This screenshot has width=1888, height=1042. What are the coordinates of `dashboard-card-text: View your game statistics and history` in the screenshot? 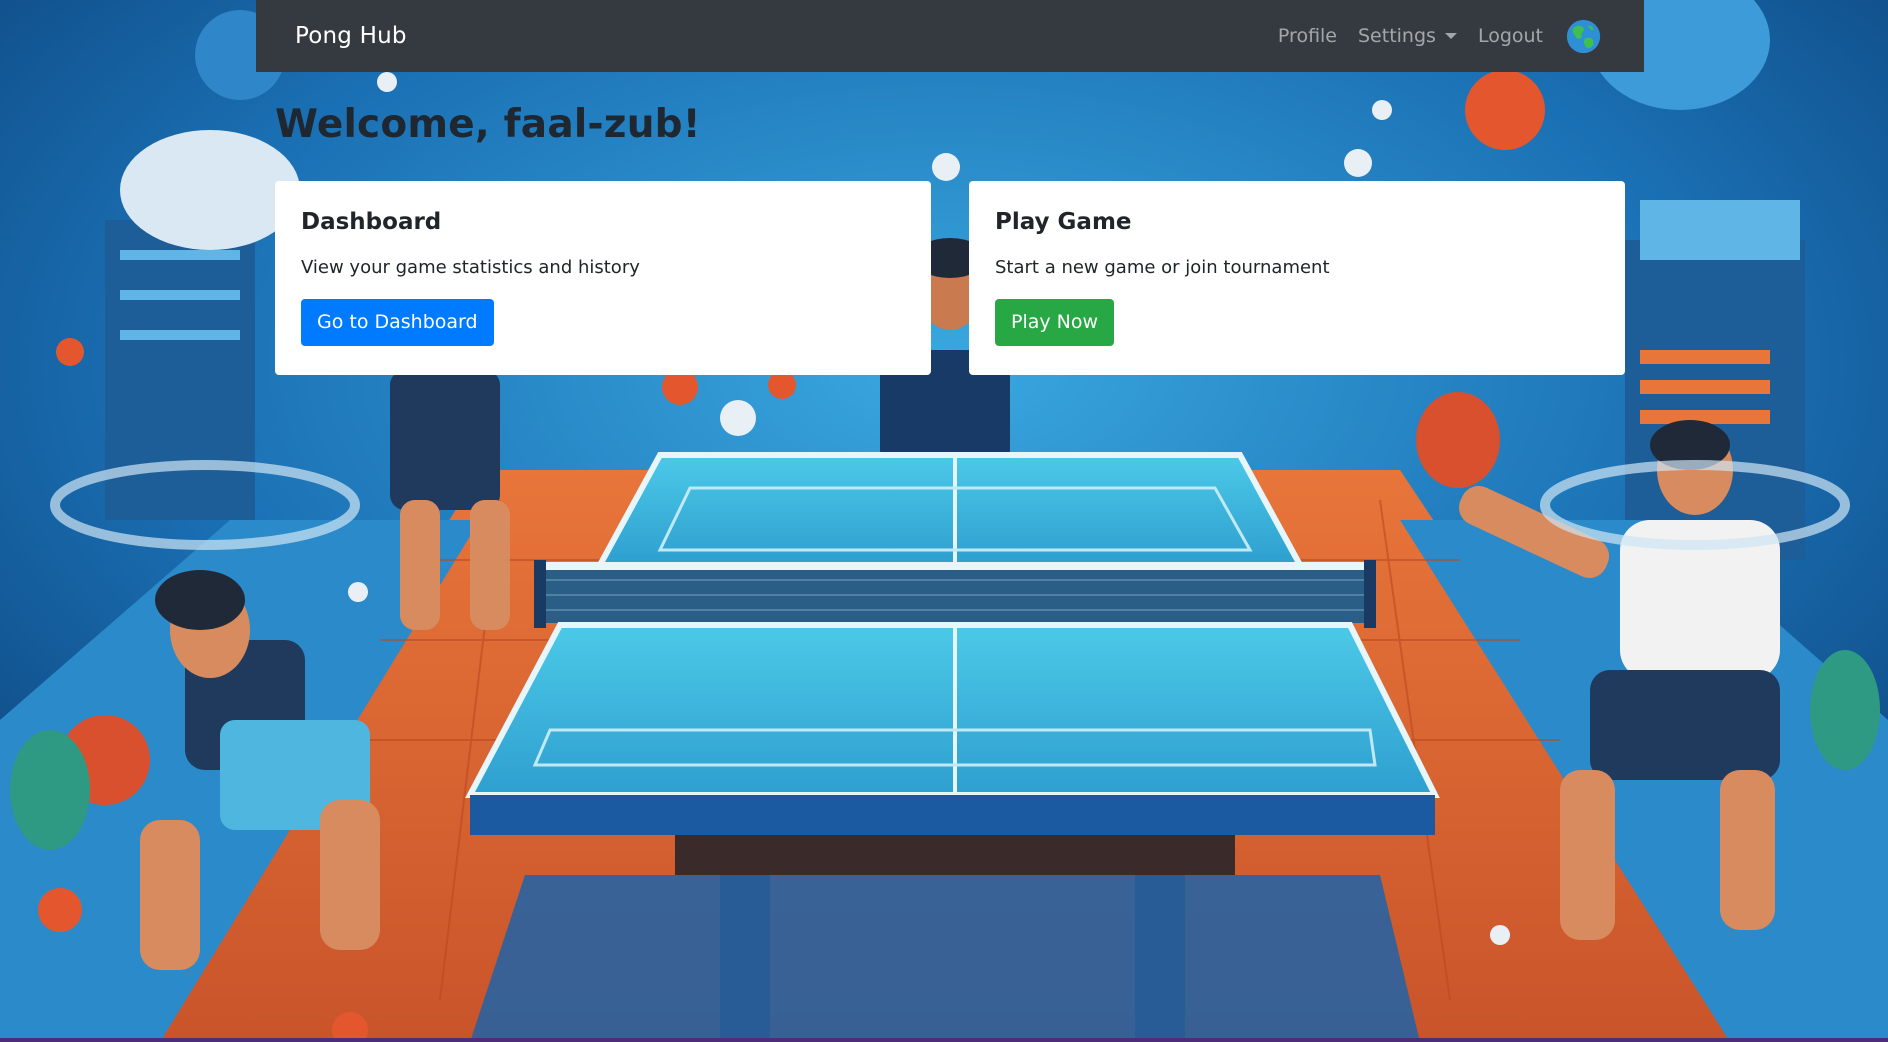 It's located at (470, 267).